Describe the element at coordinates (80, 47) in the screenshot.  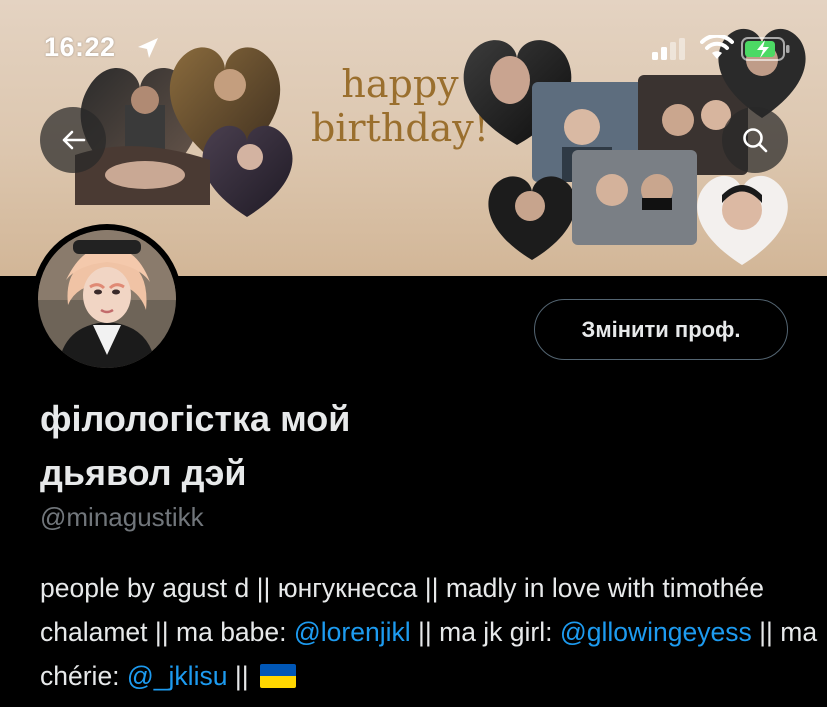
I see `status-time: 16:22` at that location.